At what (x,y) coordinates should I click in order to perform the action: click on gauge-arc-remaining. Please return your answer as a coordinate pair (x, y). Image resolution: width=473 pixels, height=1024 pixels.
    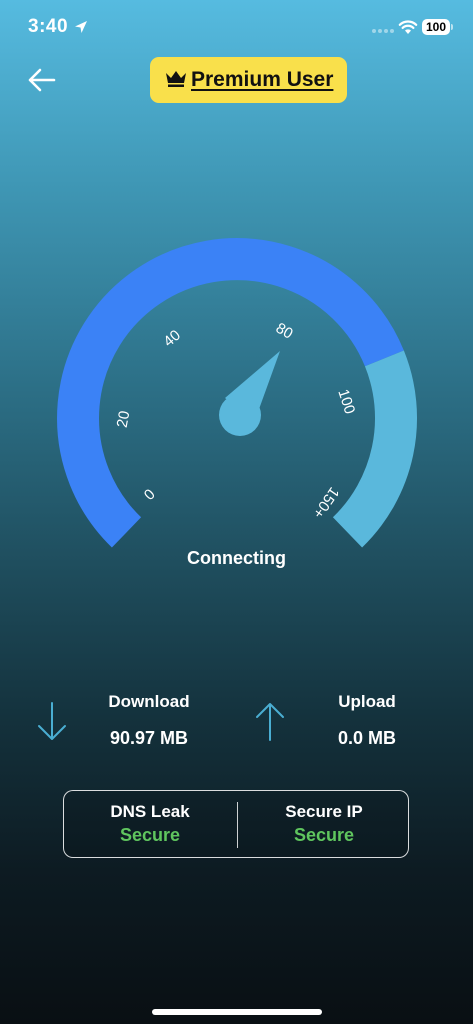
    Looking at the image, I should click on (375, 449).